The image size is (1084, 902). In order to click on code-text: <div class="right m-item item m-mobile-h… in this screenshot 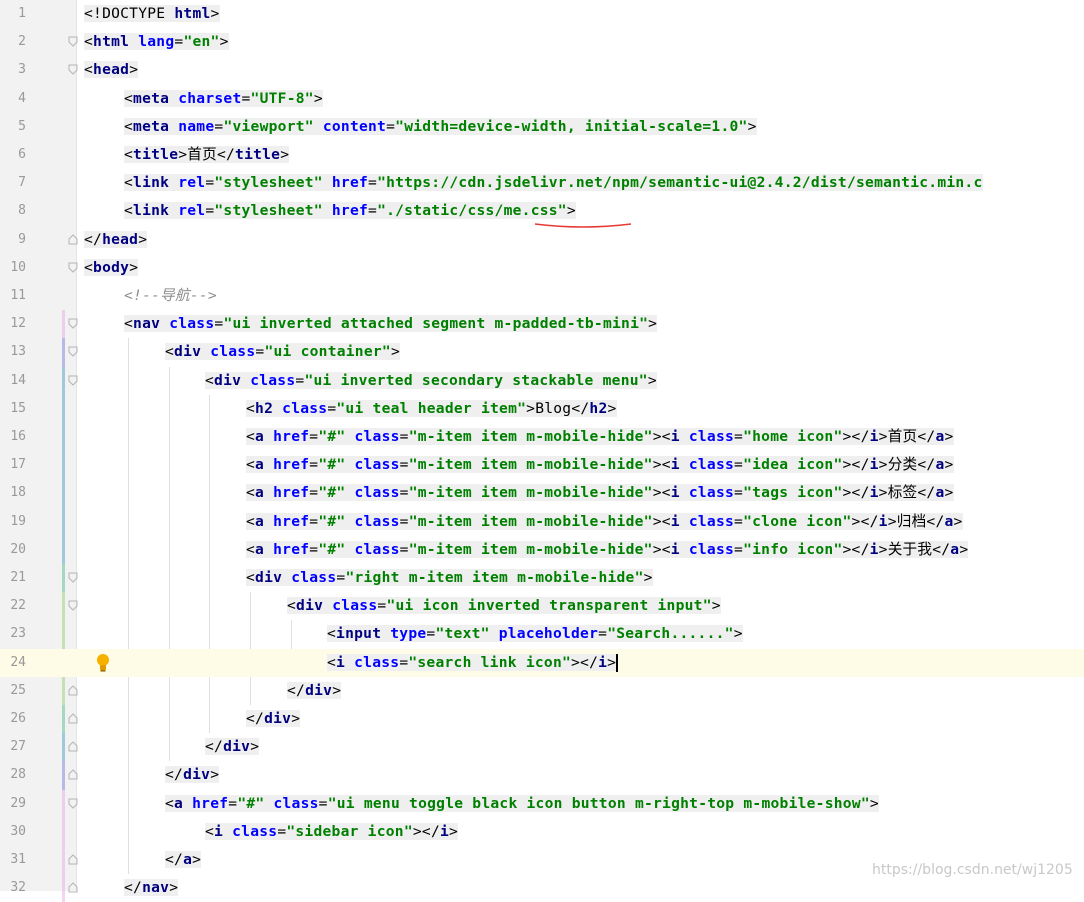, I will do `click(449, 578)`.